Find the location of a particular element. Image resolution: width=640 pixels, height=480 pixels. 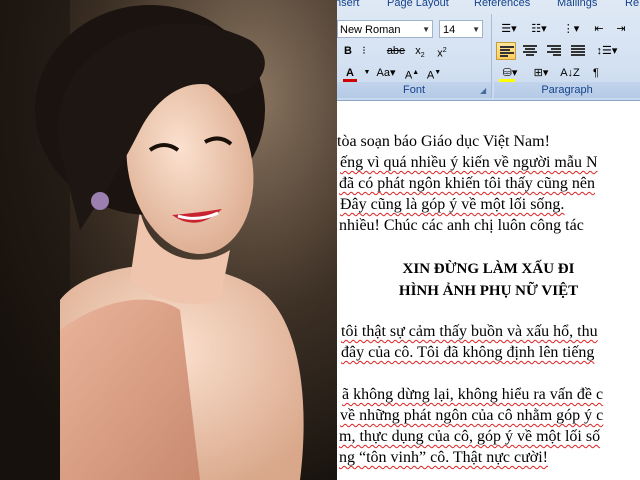

tab-references: References is located at coordinates (502, 4).